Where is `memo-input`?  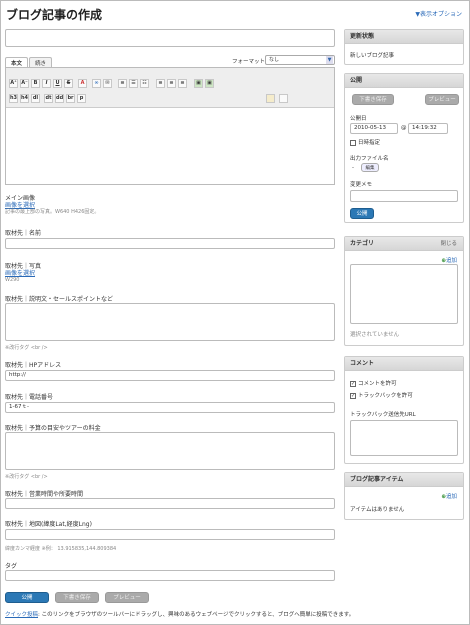
memo-input is located at coordinates (404, 196).